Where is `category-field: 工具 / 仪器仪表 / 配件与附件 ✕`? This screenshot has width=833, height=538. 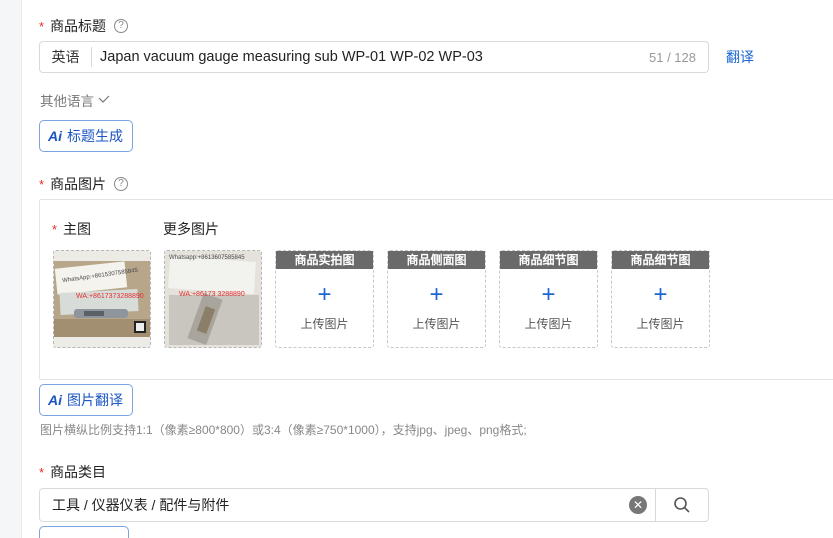 category-field: 工具 / 仪器仪表 / 配件与附件 ✕ is located at coordinates (374, 505).